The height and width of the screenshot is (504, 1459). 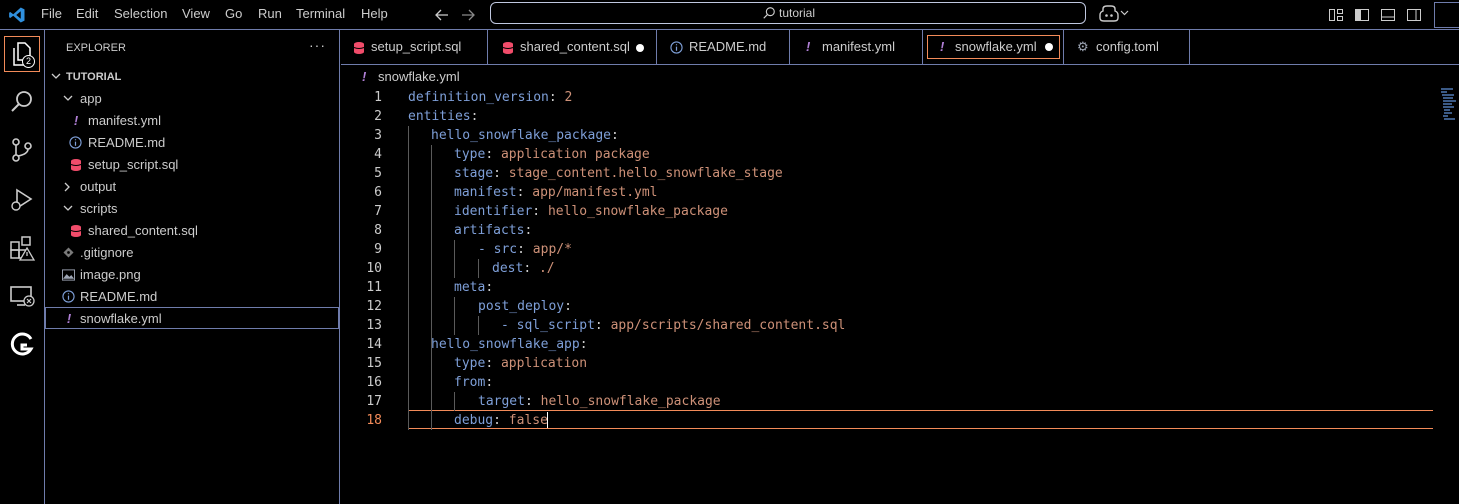 I want to click on tree-folder-app: app, so click(x=192, y=99).